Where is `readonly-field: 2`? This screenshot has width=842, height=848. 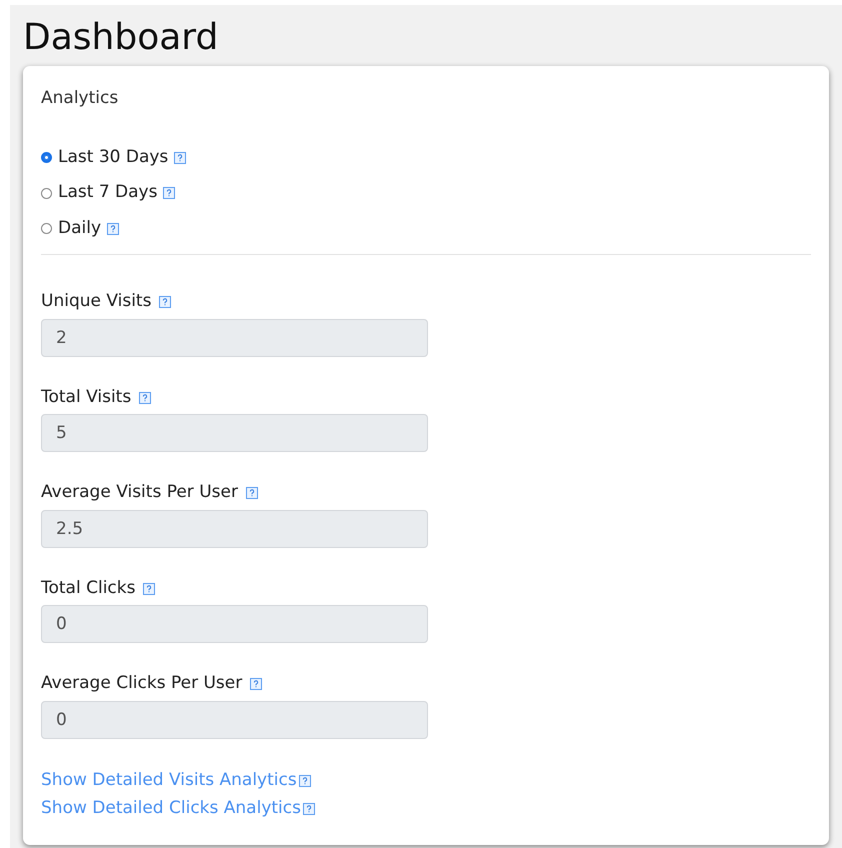 readonly-field: 2 is located at coordinates (234, 337).